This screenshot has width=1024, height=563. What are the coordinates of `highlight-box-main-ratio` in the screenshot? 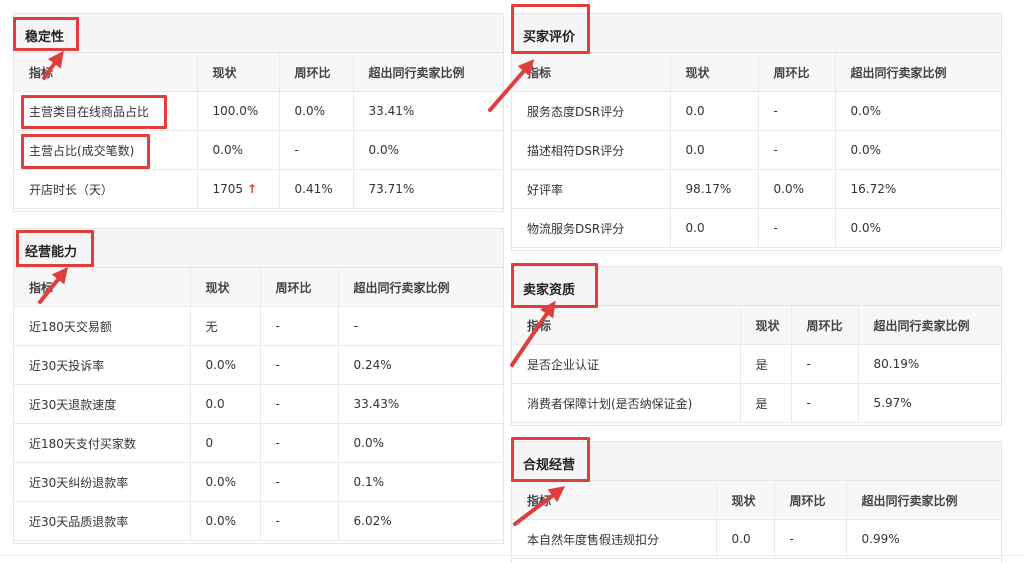 It's located at (85, 151).